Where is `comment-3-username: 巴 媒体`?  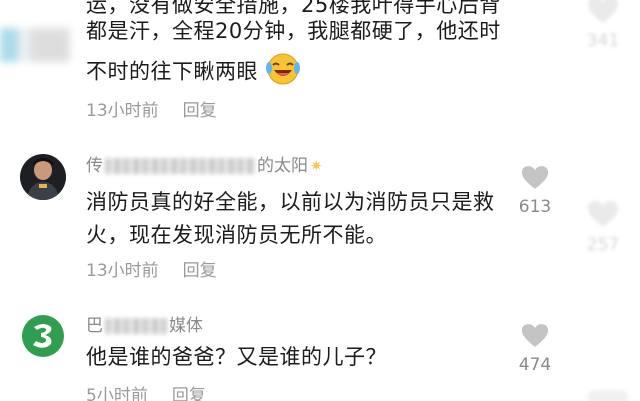
comment-3-username: 巴 媒体 is located at coordinates (144, 326).